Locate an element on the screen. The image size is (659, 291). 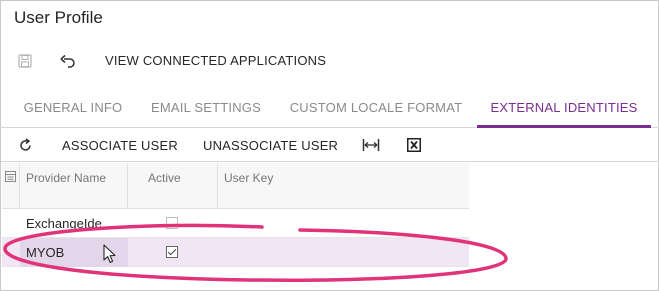
grid-toolbar: ASSOCIATE USER UNASSOCIATE USER is located at coordinates (329, 145).